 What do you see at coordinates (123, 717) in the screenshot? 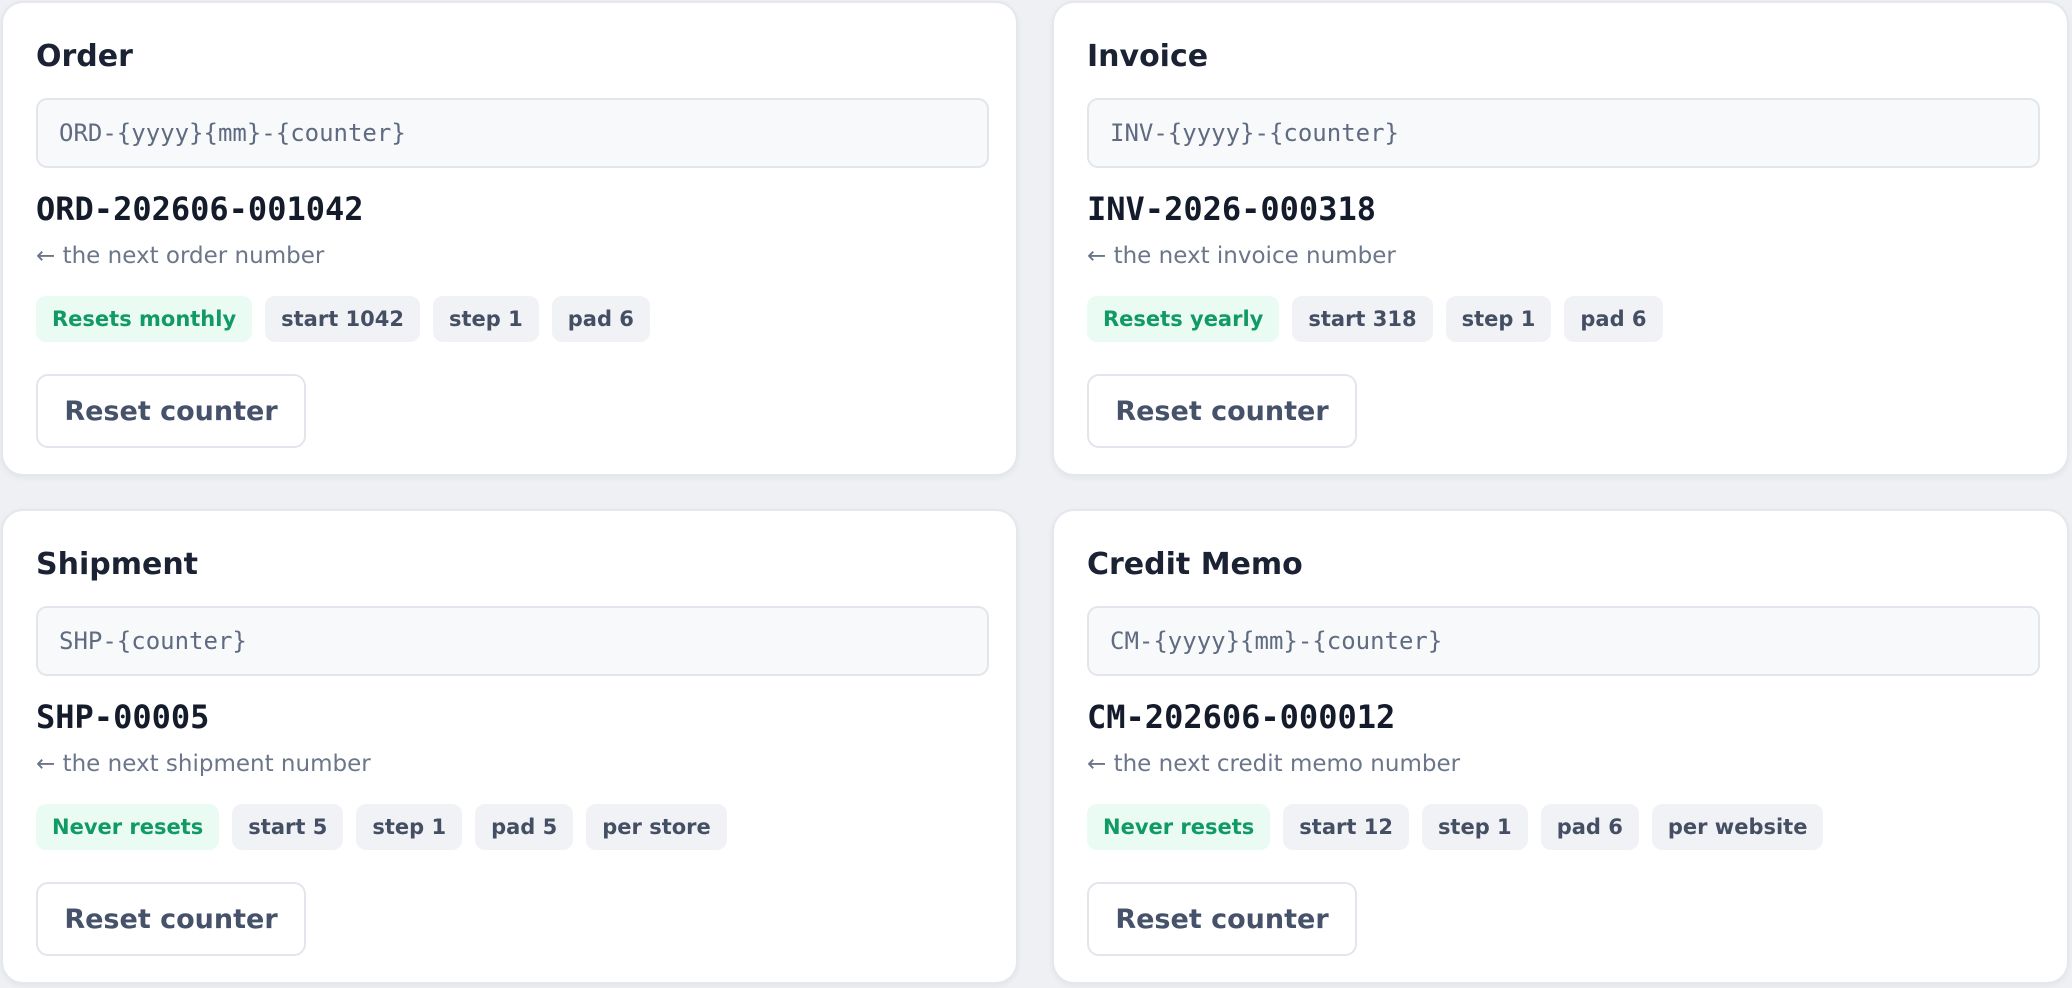
I see `next-number-preview: SHP-00005` at bounding box center [123, 717].